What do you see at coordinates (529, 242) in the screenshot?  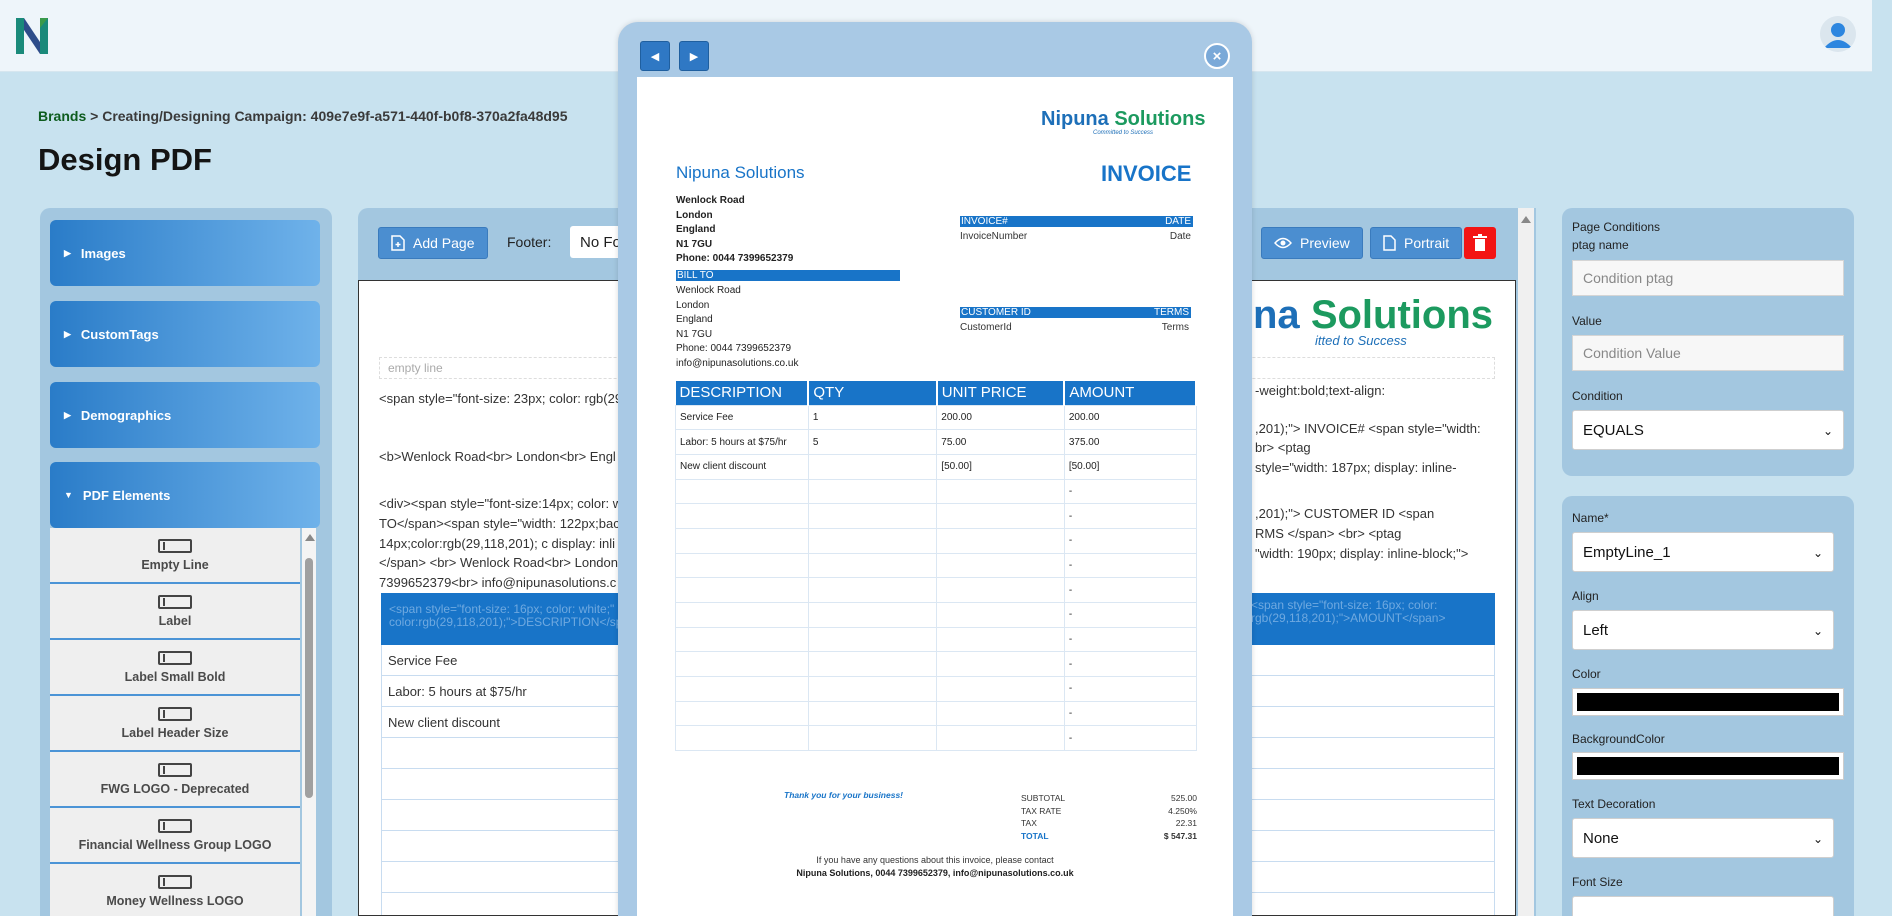 I see `footer-label: Footer:` at bounding box center [529, 242].